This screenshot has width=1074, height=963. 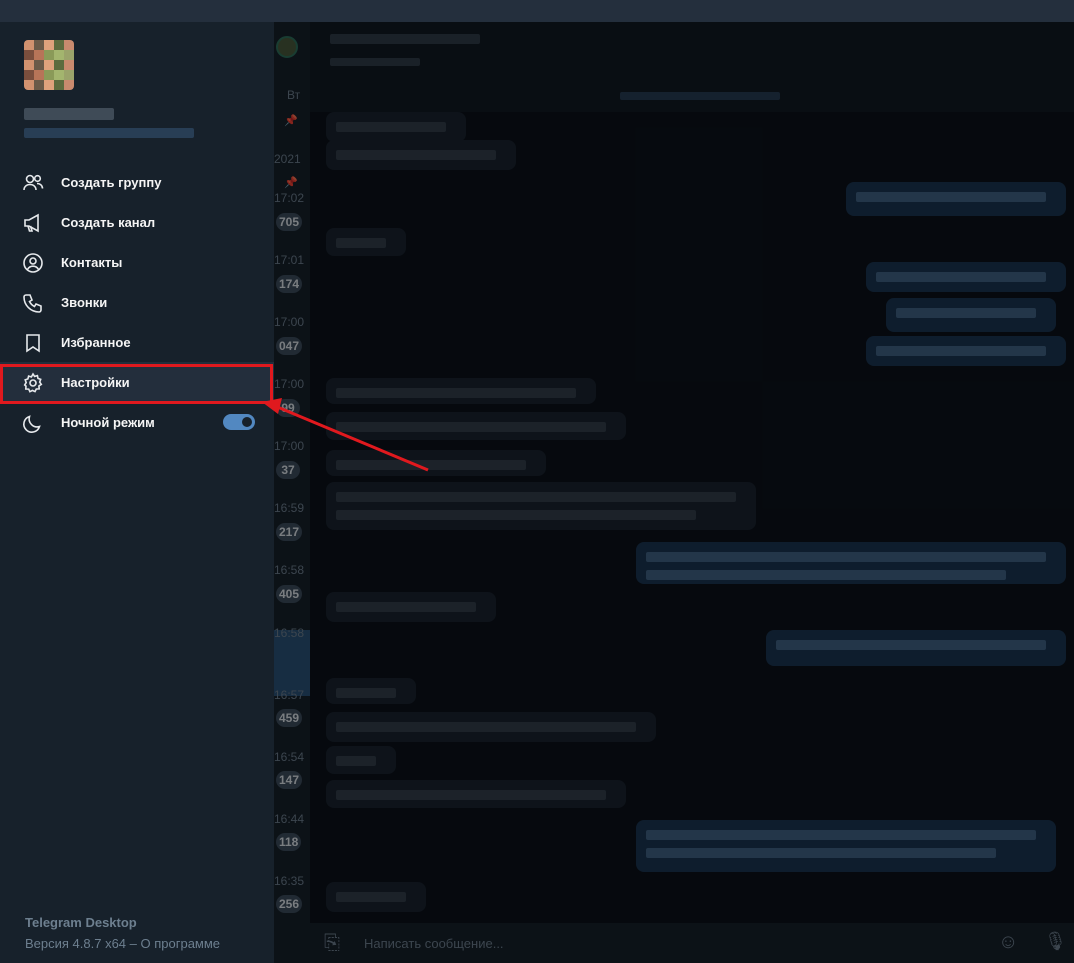 What do you see at coordinates (33, 183) in the screenshot?
I see `group-icon` at bounding box center [33, 183].